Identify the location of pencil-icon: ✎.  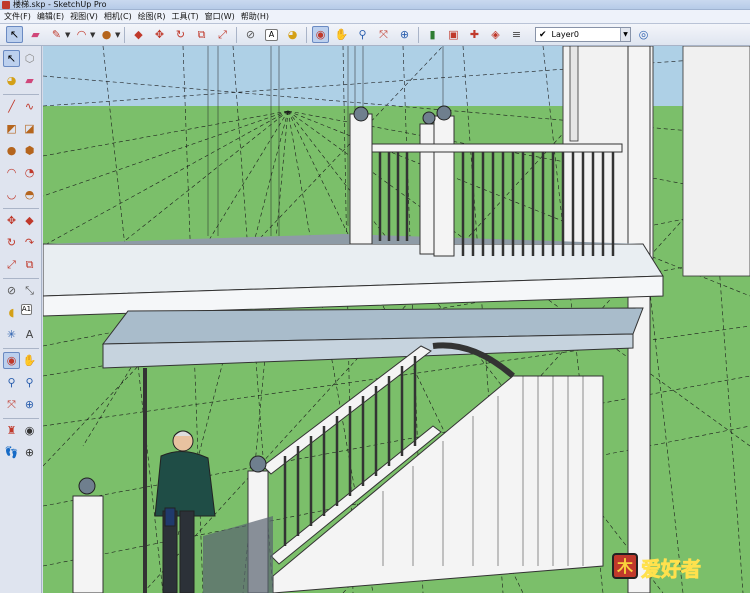
(56, 34).